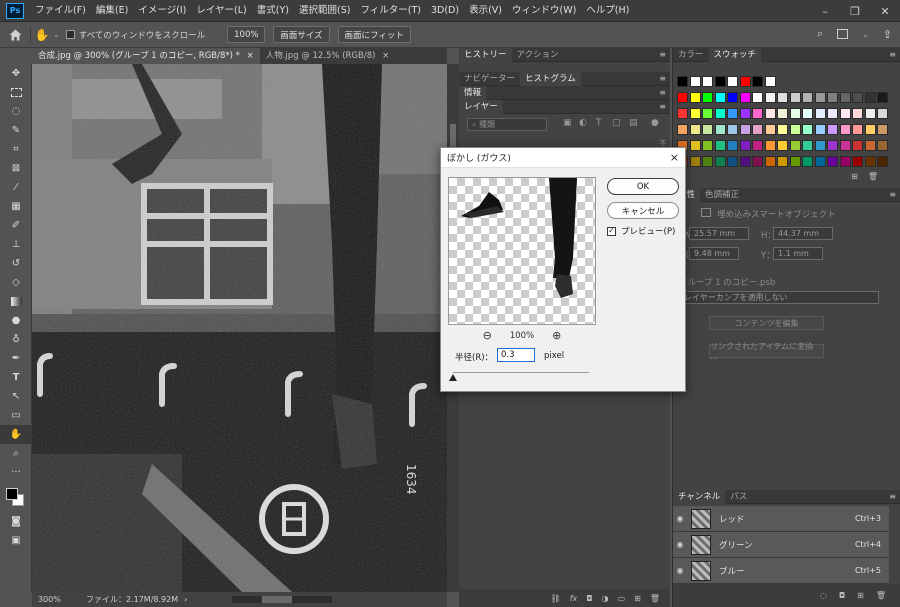 The width and height of the screenshot is (900, 607). I want to click on tab-color: カラー, so click(691, 55).